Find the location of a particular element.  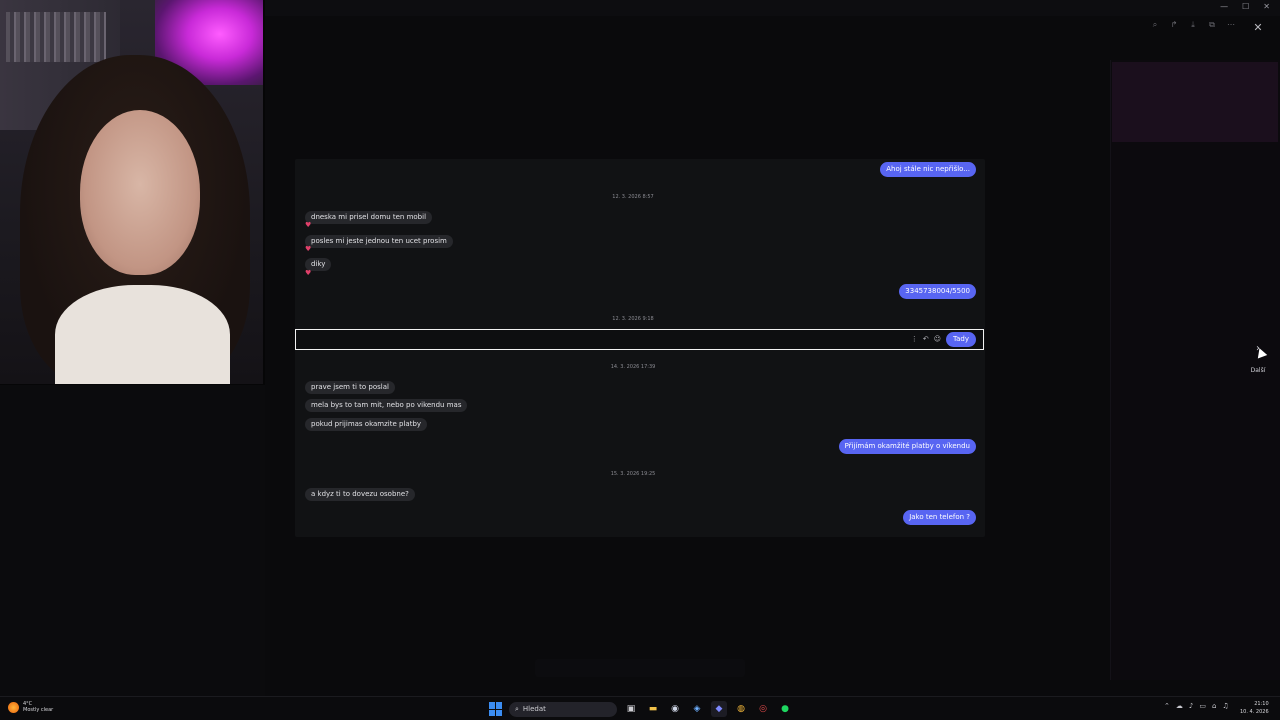

weather-description: Mostly clear is located at coordinates (38, 710).